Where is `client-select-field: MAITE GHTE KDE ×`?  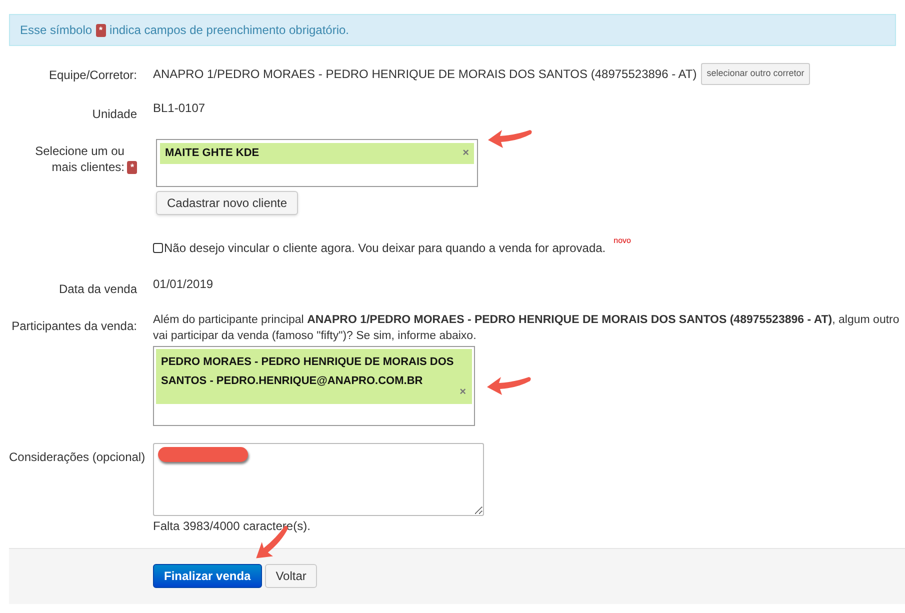
client-select-field: MAITE GHTE KDE × is located at coordinates (317, 162).